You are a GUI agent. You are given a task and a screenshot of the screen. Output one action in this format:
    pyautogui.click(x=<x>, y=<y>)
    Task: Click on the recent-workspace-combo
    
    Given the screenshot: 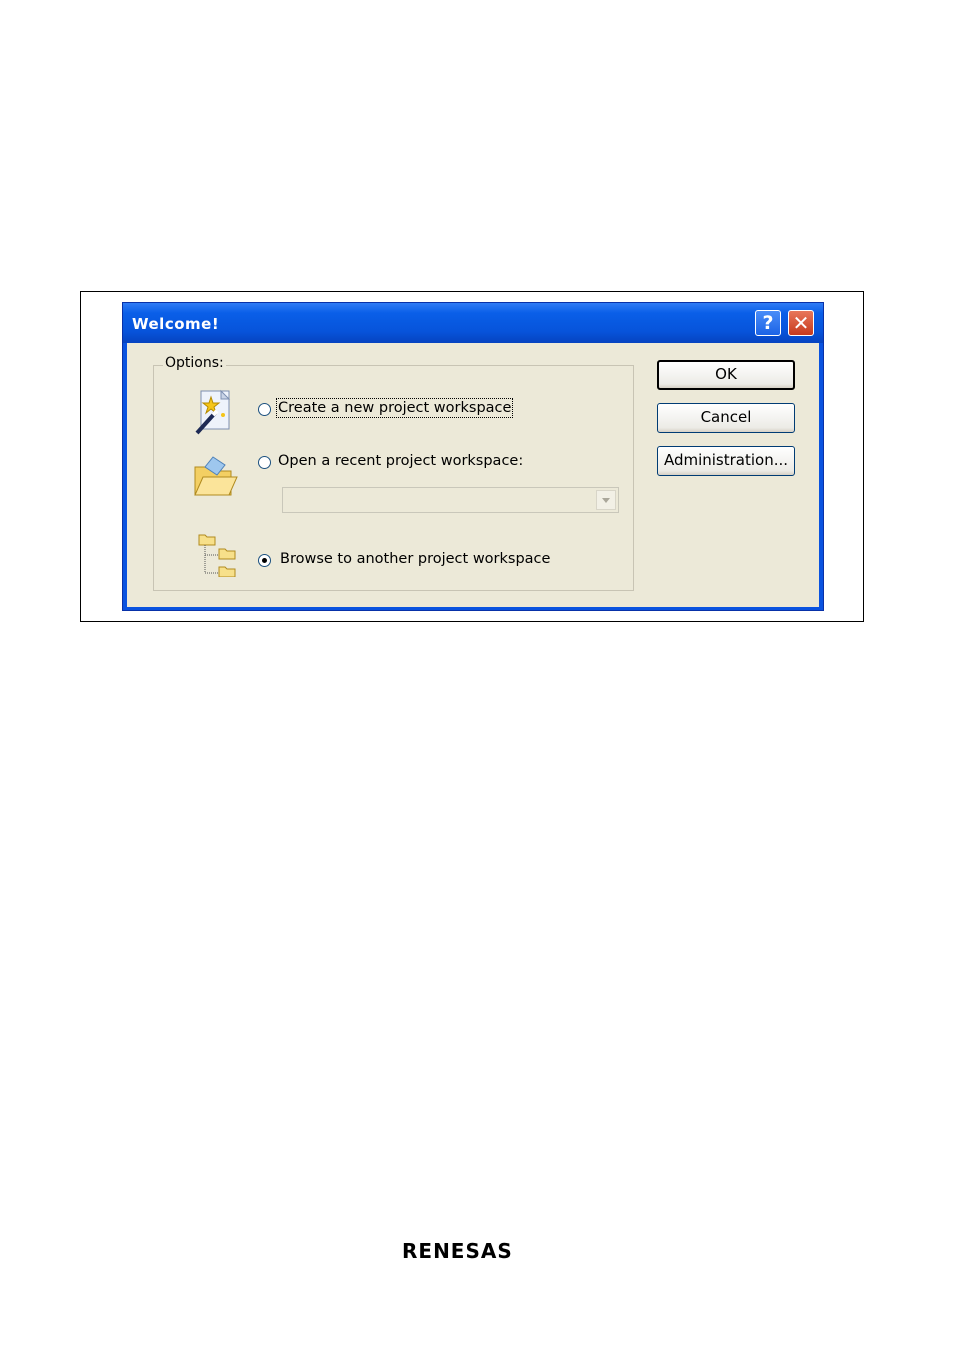 What is the action you would take?
    pyautogui.click(x=450, y=500)
    